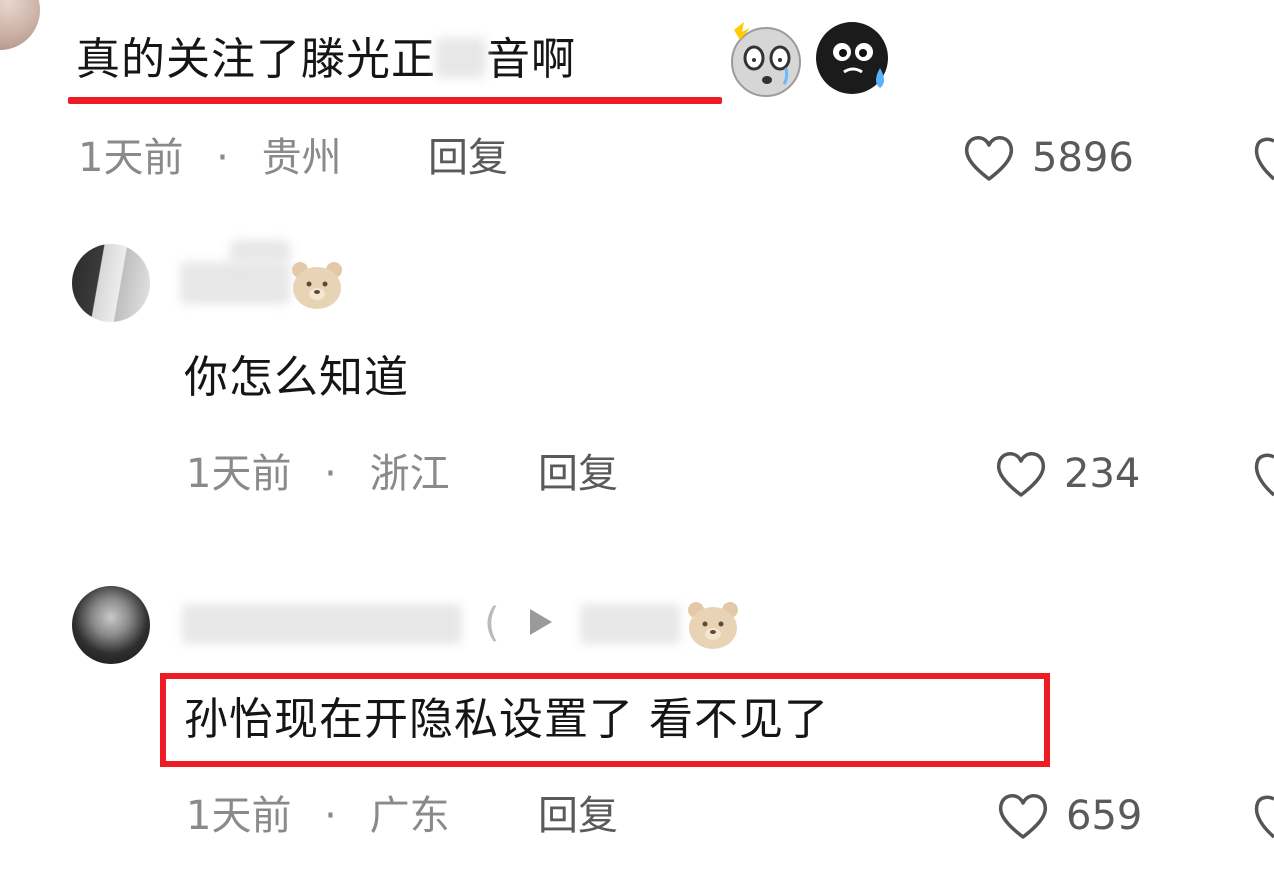  What do you see at coordinates (1102, 474) in the screenshot?
I see `like-count: 234` at bounding box center [1102, 474].